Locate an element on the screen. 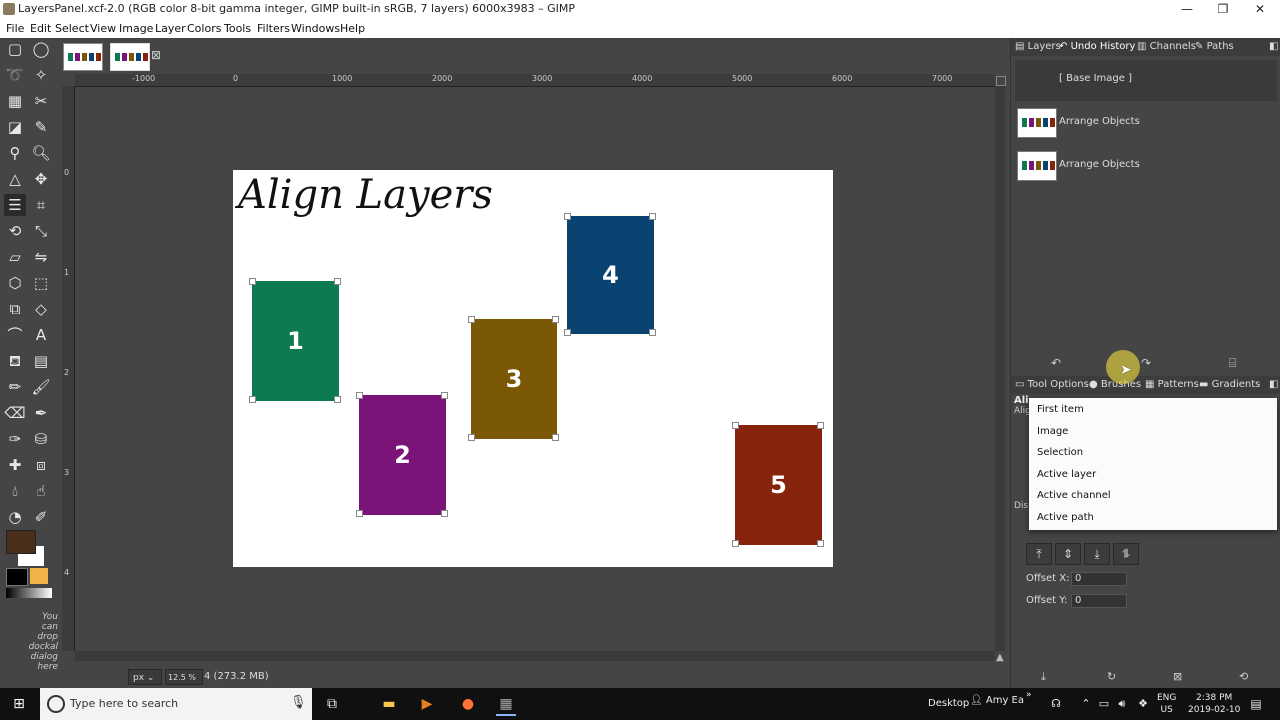 The height and width of the screenshot is (720, 1280). gradient-preview is located at coordinates (29, 593).